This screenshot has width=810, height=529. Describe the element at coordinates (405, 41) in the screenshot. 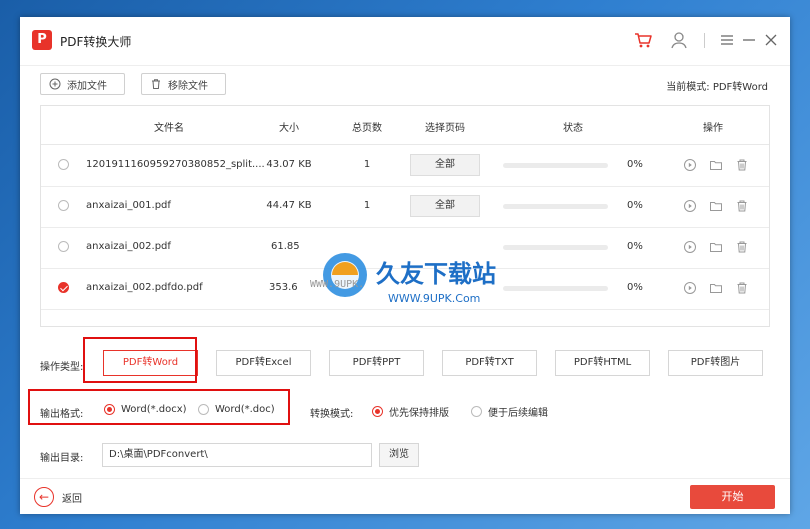

I see `title-bar: P PDF转换大师` at that location.